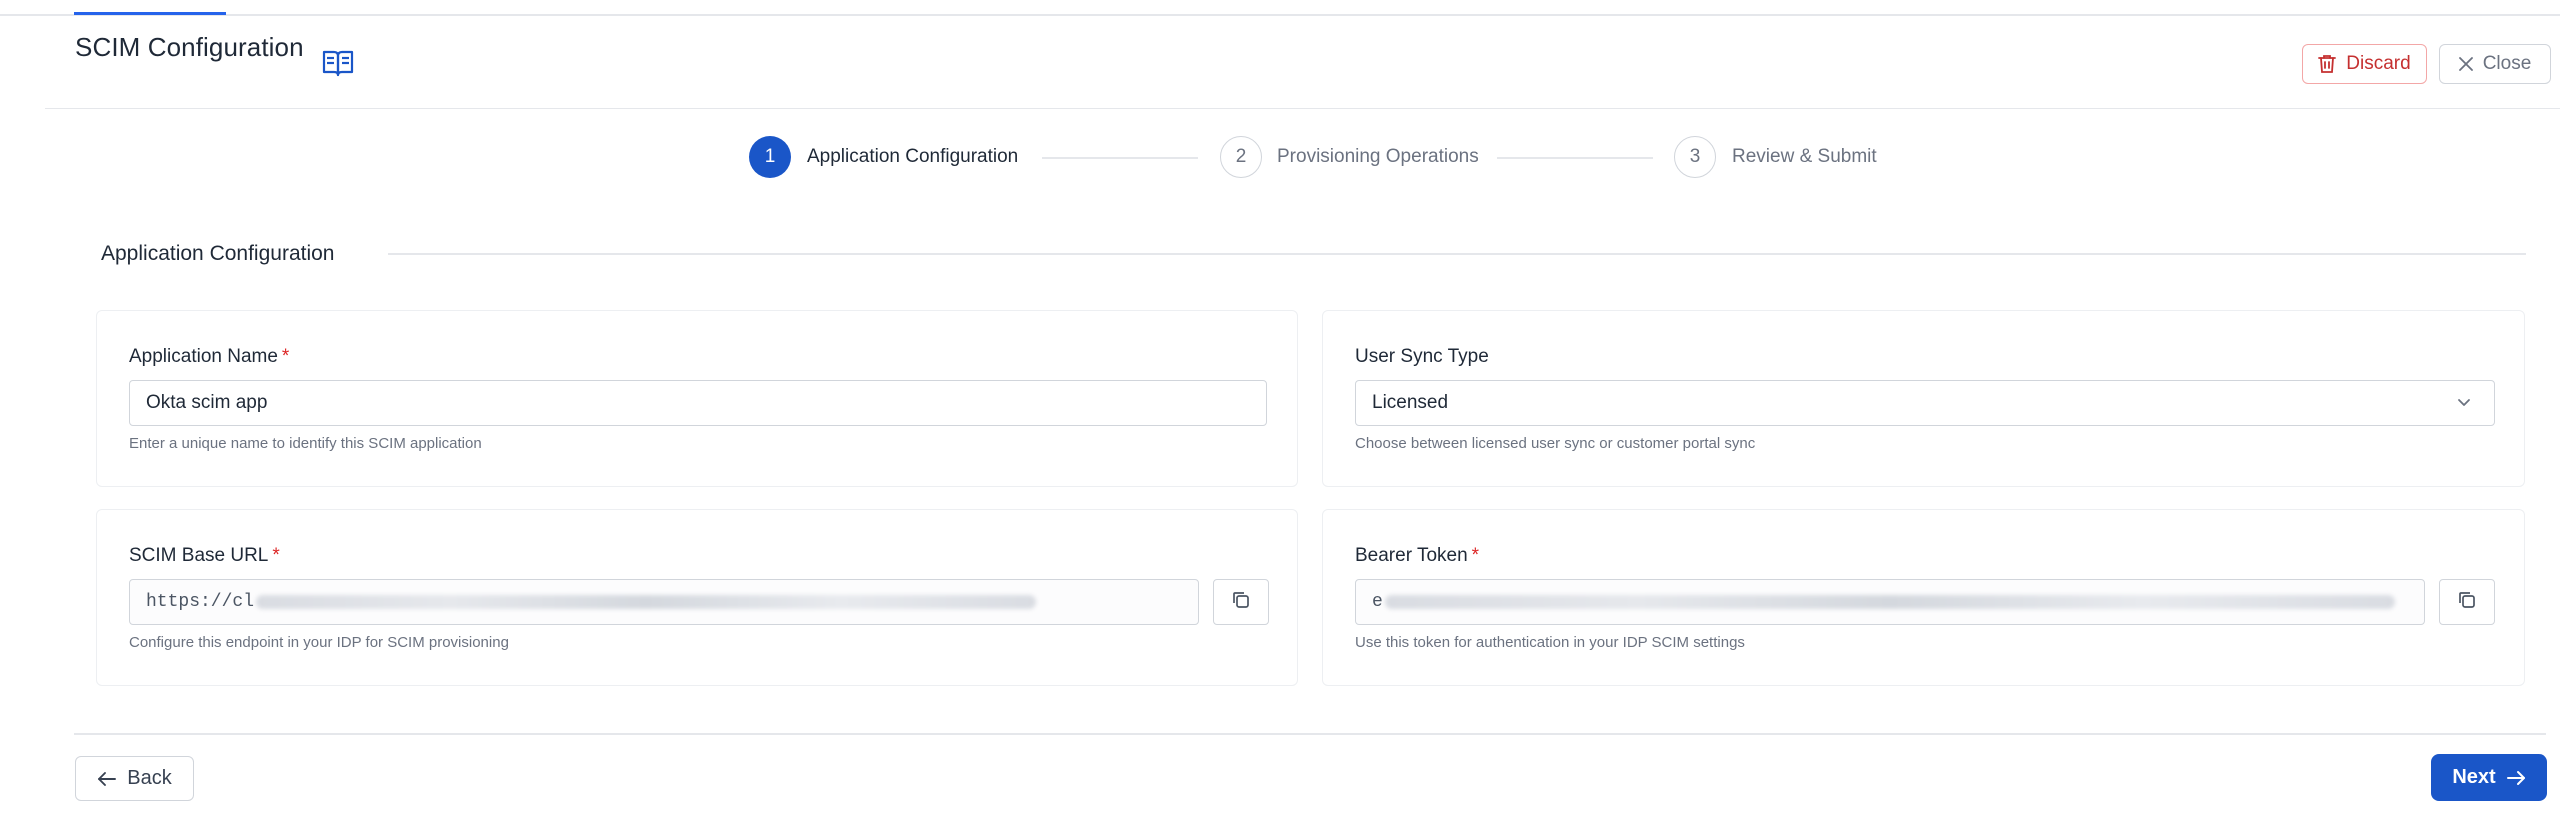 This screenshot has height=837, width=2560. Describe the element at coordinates (107, 779) in the screenshot. I see `arrow-left-icon` at that location.